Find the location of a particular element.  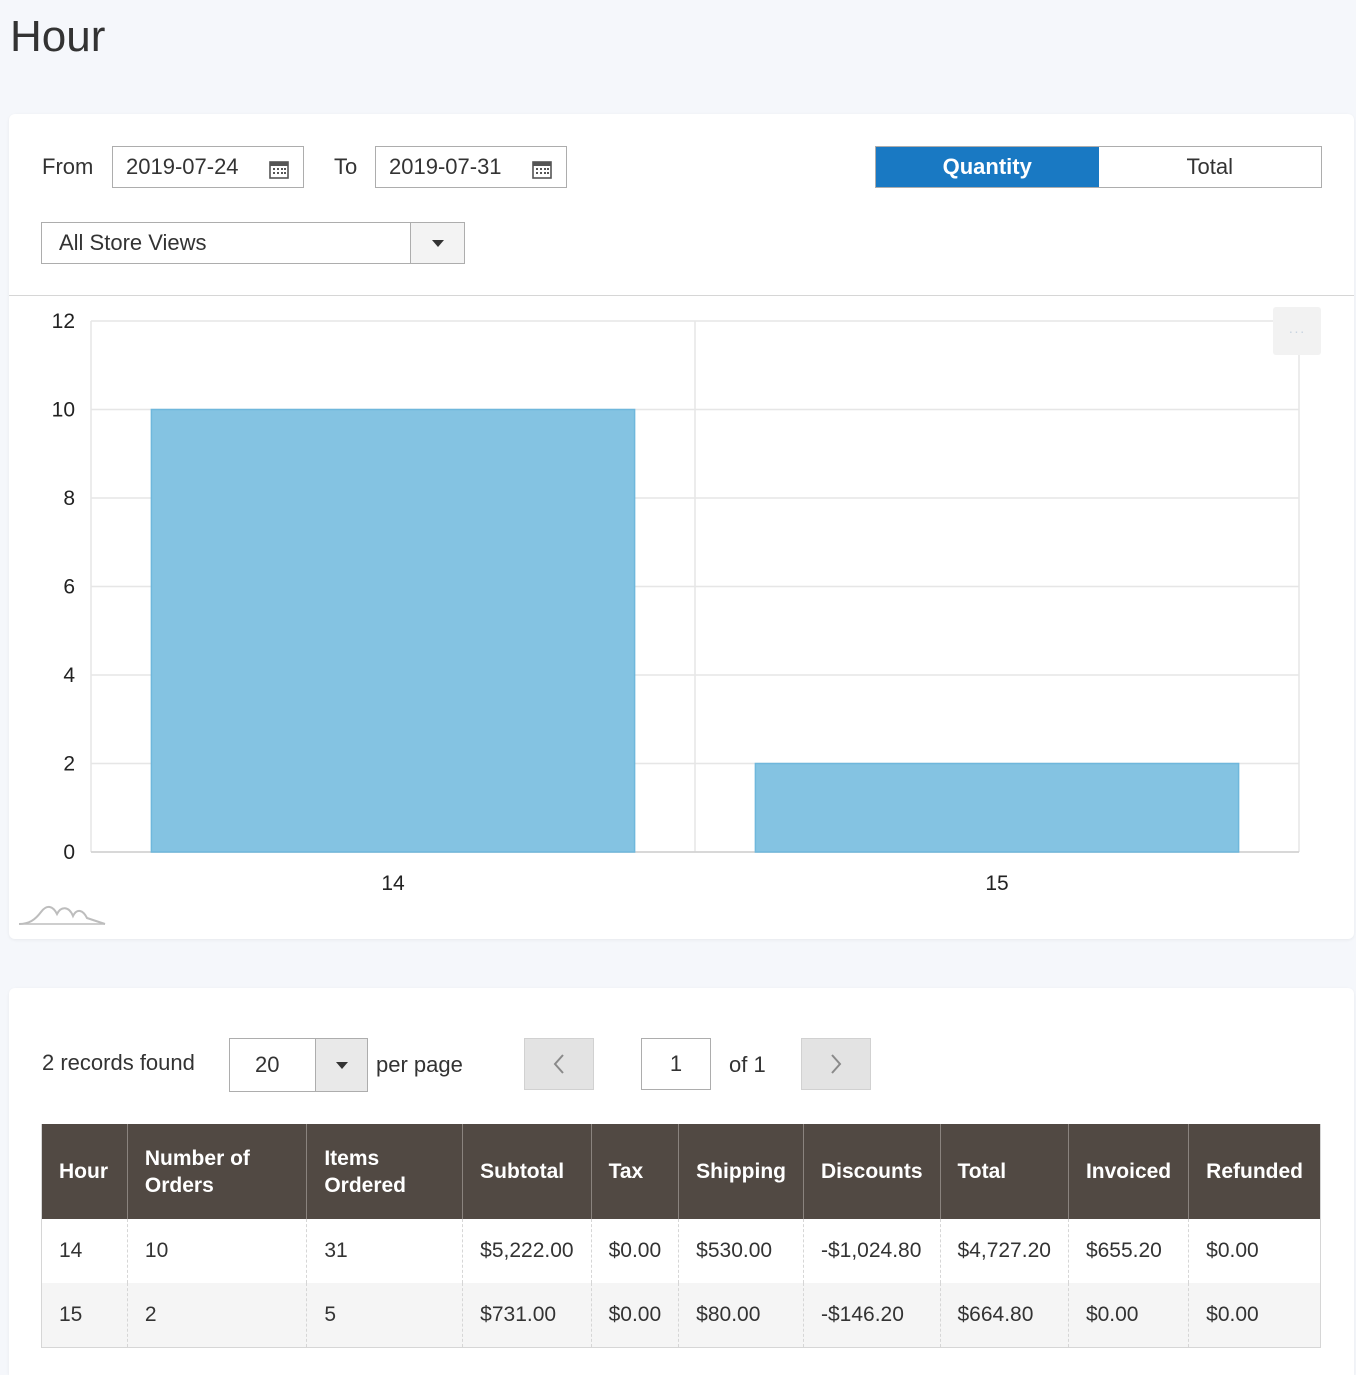

per-page-value: 20 is located at coordinates (267, 1064).